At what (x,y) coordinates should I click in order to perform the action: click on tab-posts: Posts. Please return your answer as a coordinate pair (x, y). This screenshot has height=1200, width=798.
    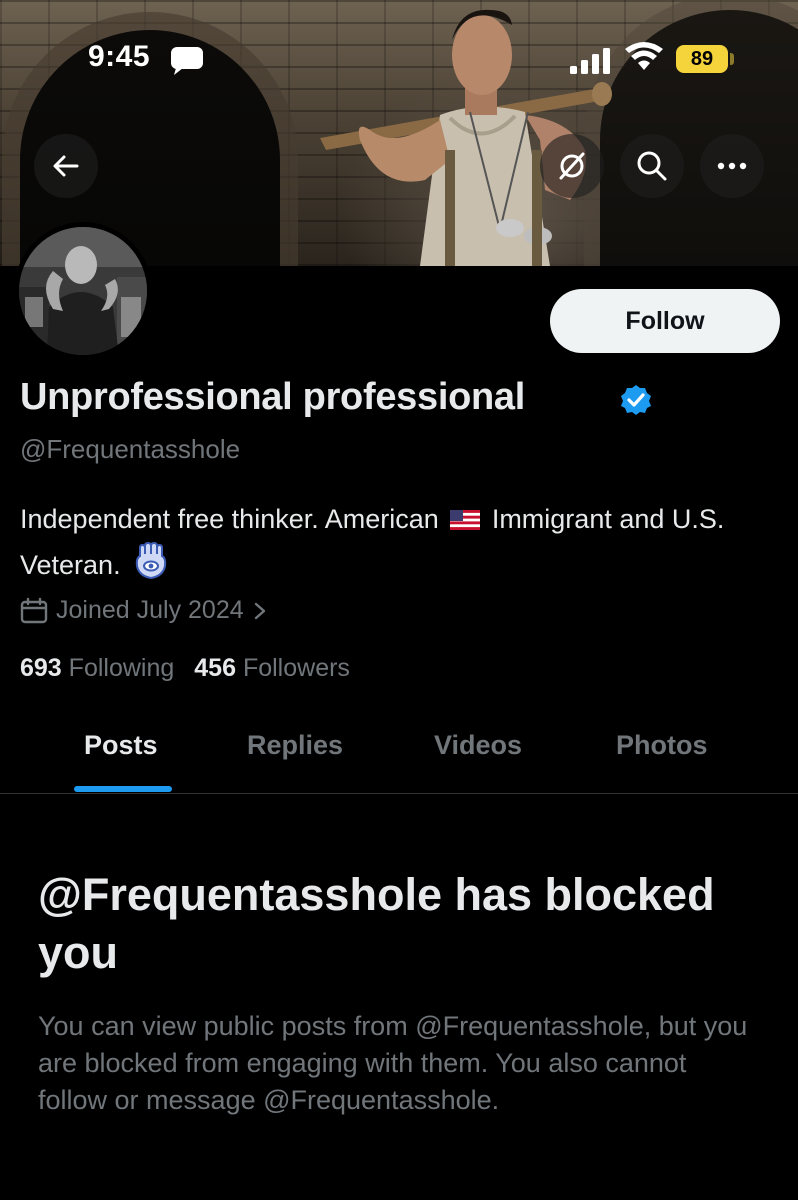
    Looking at the image, I should click on (121, 745).